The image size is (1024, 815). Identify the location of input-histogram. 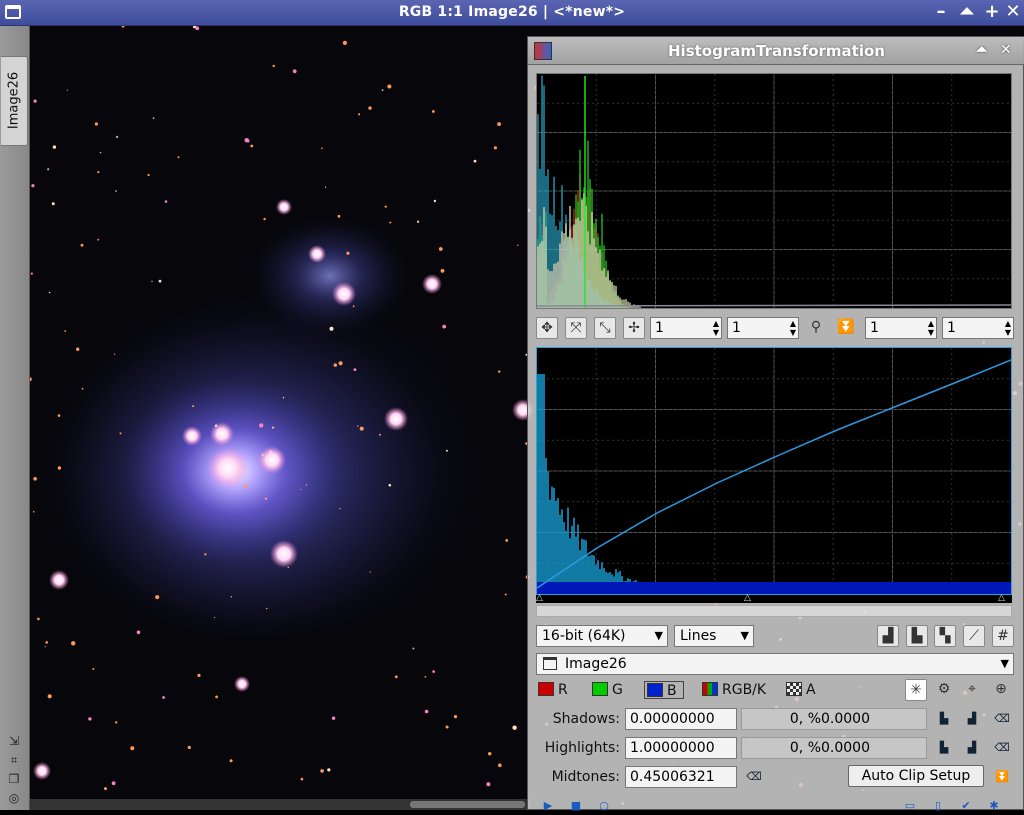
(774, 191).